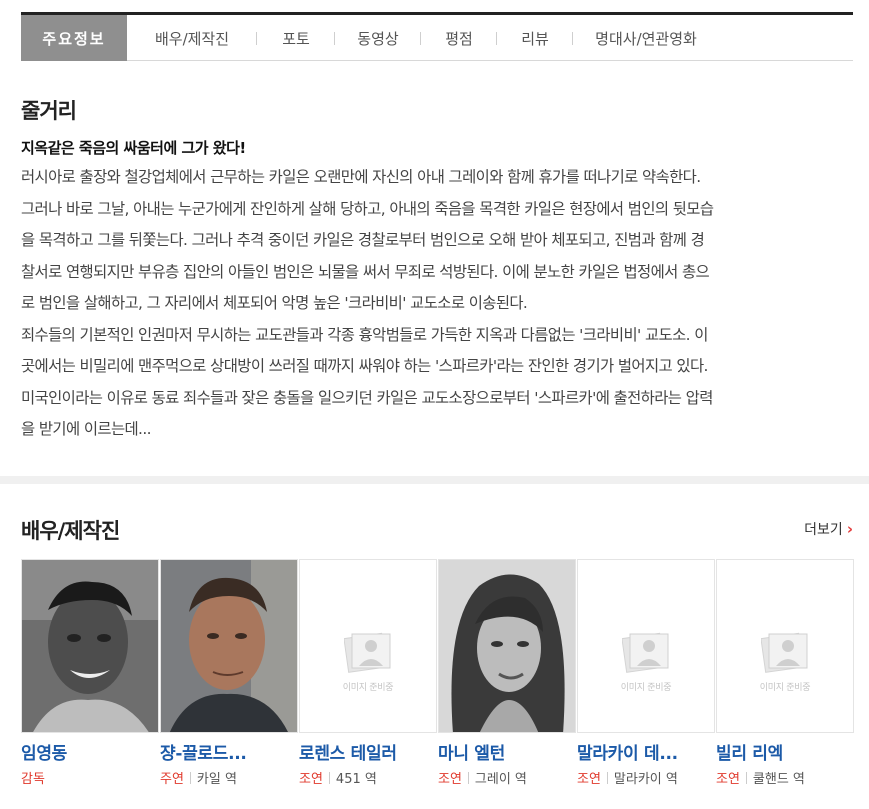  Describe the element at coordinates (33, 779) in the screenshot. I see `role-label: 감독` at that location.